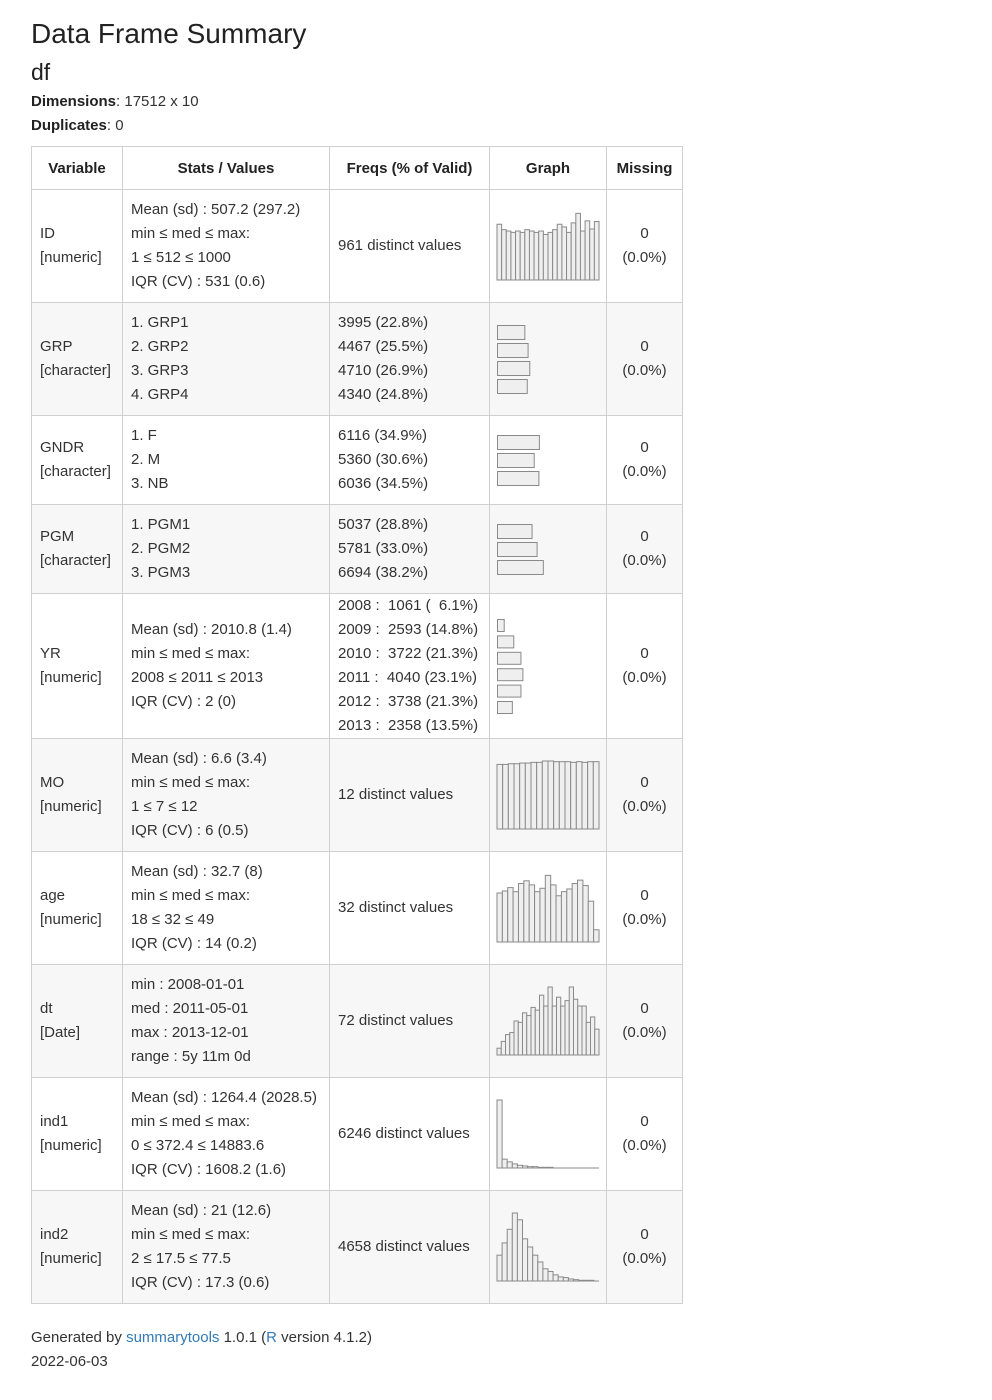  What do you see at coordinates (60, 1032) in the screenshot?
I see `variable-cell-line: [Date]` at bounding box center [60, 1032].